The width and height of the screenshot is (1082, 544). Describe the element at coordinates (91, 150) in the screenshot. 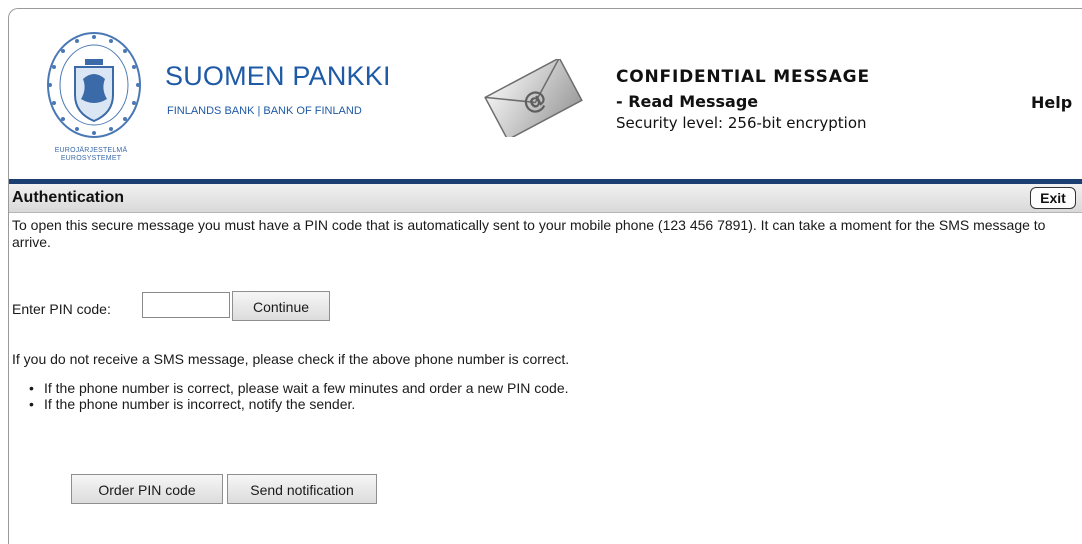

I see `seal-caption-line1: EUROJÄRJESTELMÄ` at that location.